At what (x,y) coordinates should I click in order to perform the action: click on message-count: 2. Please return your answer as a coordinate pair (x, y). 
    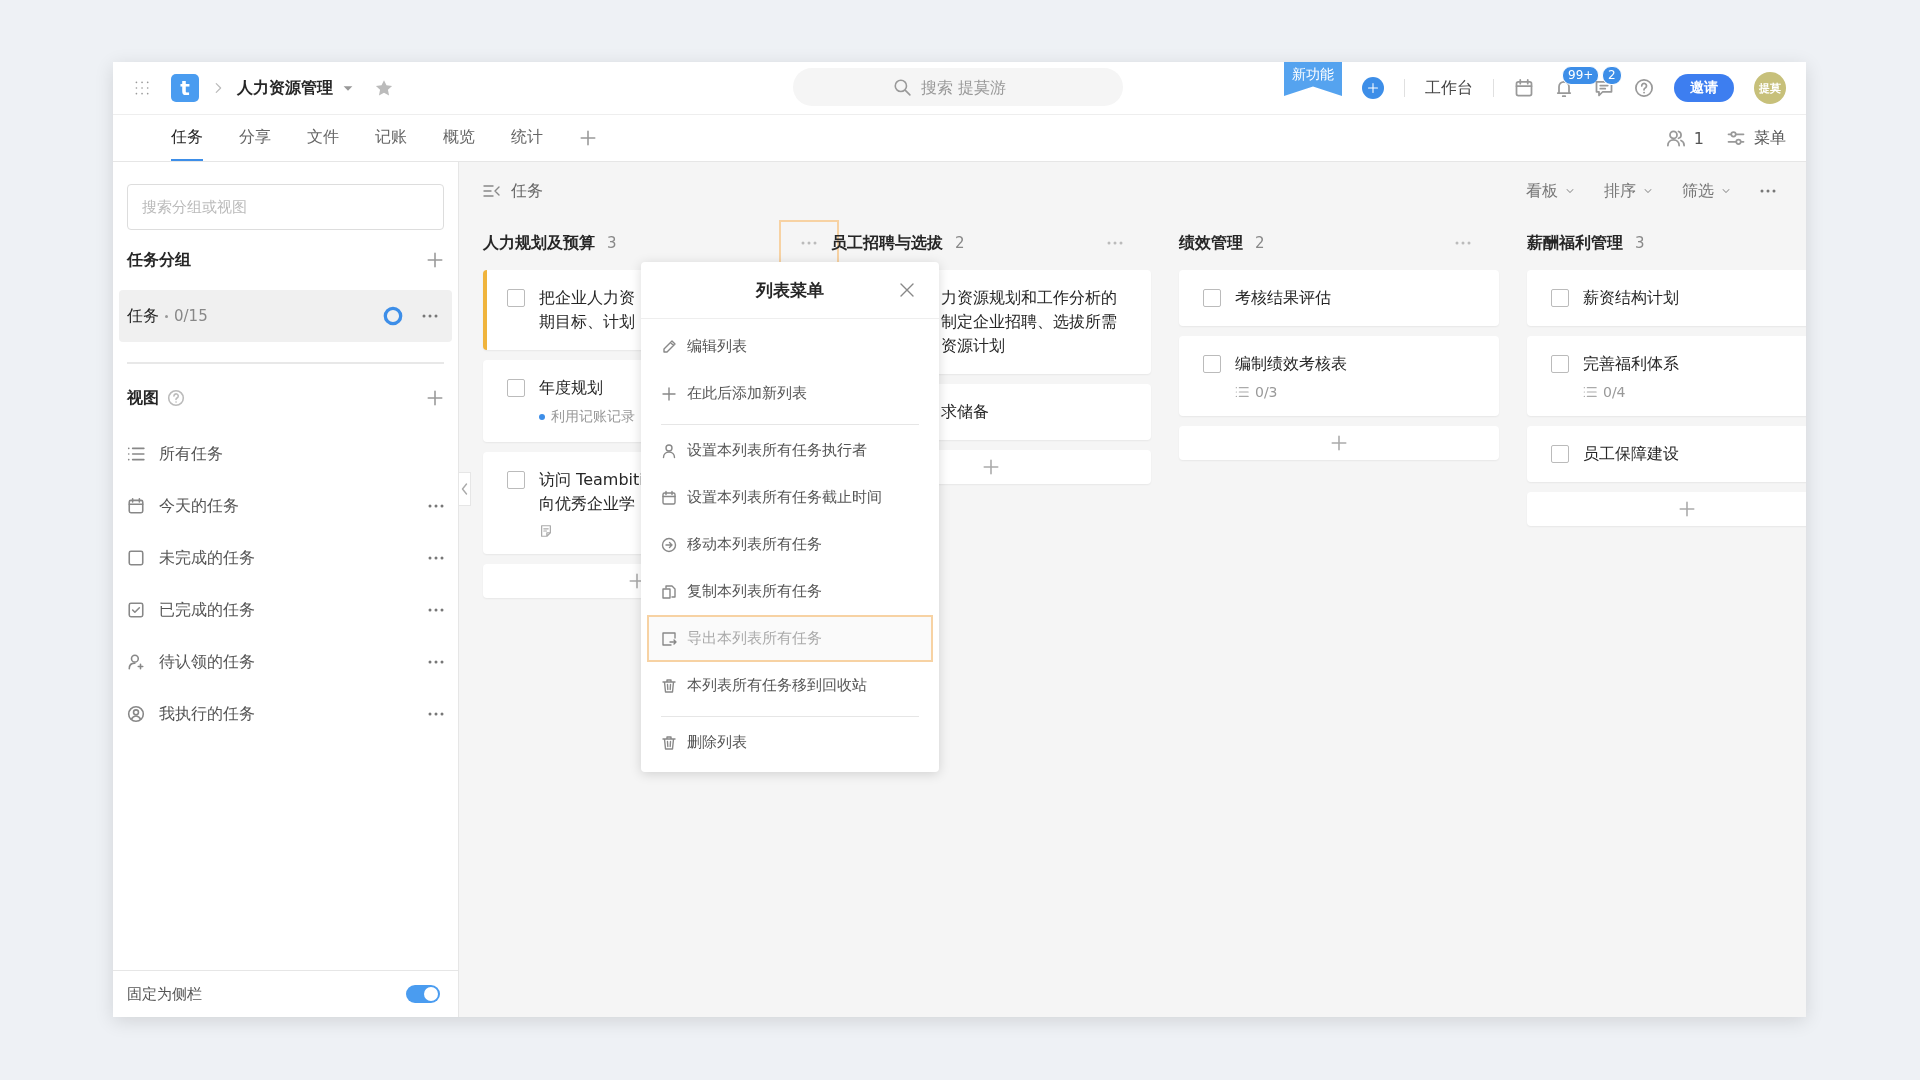
    Looking at the image, I should click on (1612, 75).